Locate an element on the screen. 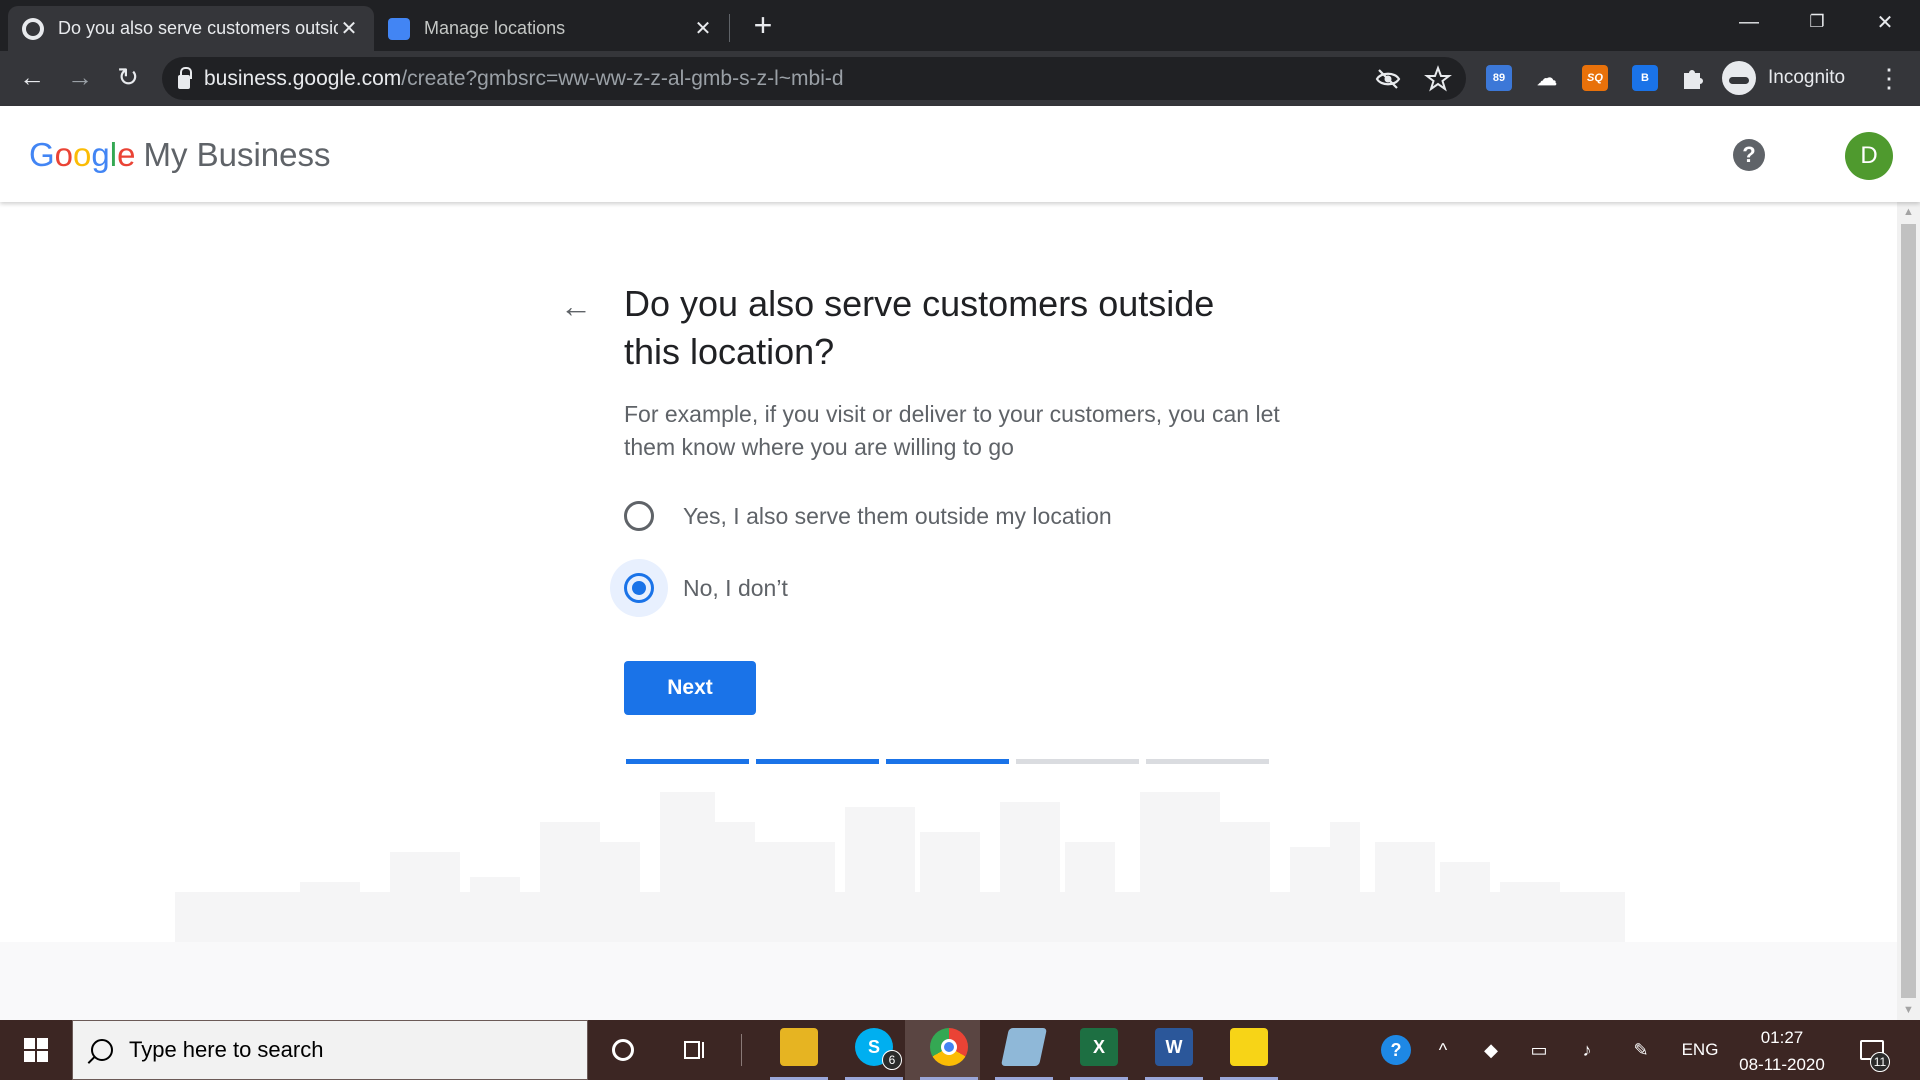 This screenshot has height=1080, width=1920. windows-logo-icon is located at coordinates (36, 1050).